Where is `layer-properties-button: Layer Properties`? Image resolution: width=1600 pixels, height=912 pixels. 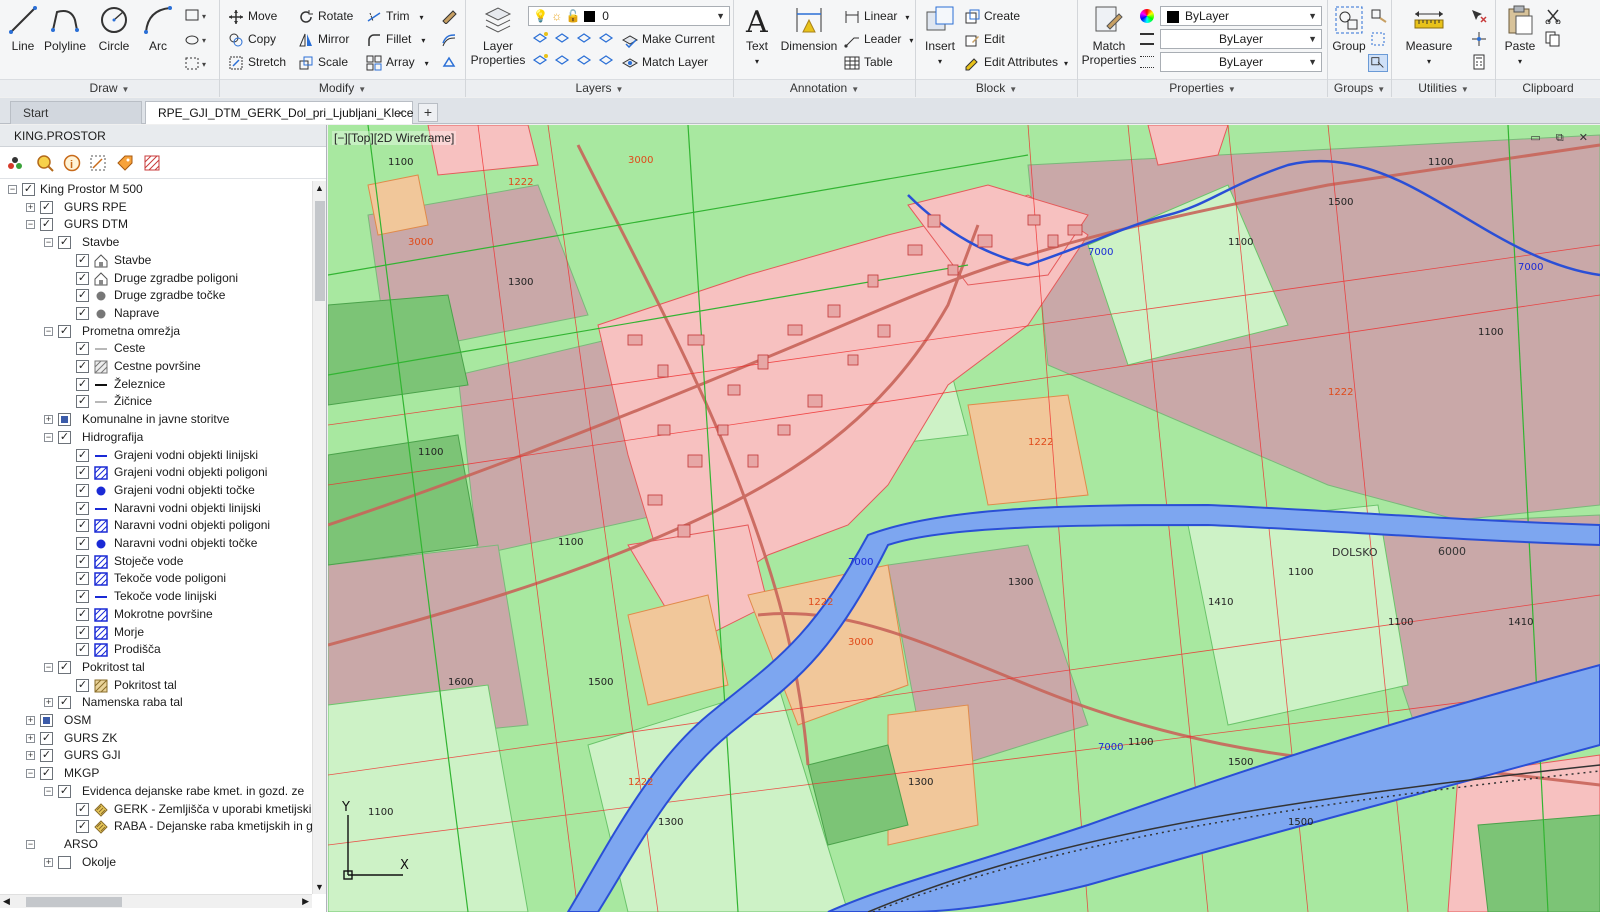 layer-properties-button: Layer Properties is located at coordinates (498, 35).